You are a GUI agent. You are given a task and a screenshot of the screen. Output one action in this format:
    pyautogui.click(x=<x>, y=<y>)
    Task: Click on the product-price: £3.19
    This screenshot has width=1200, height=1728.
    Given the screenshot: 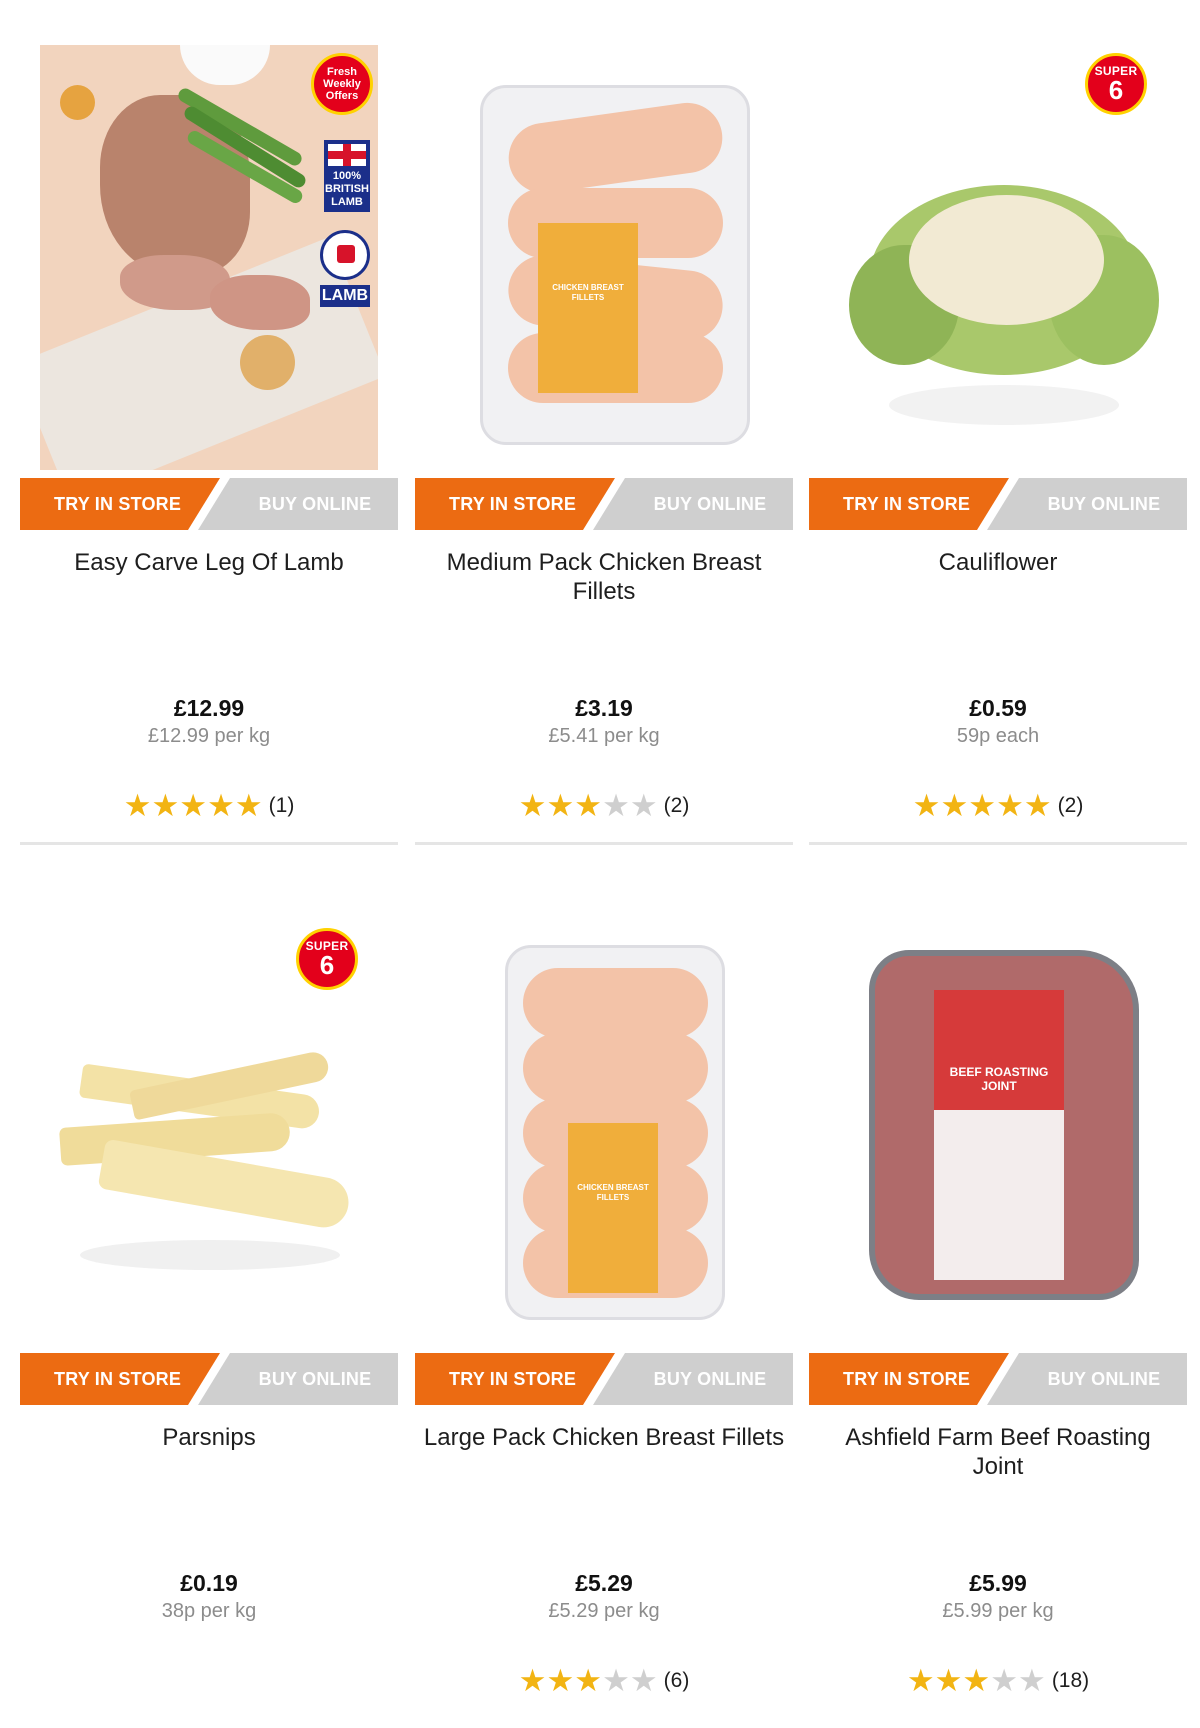 What is the action you would take?
    pyautogui.click(x=604, y=708)
    